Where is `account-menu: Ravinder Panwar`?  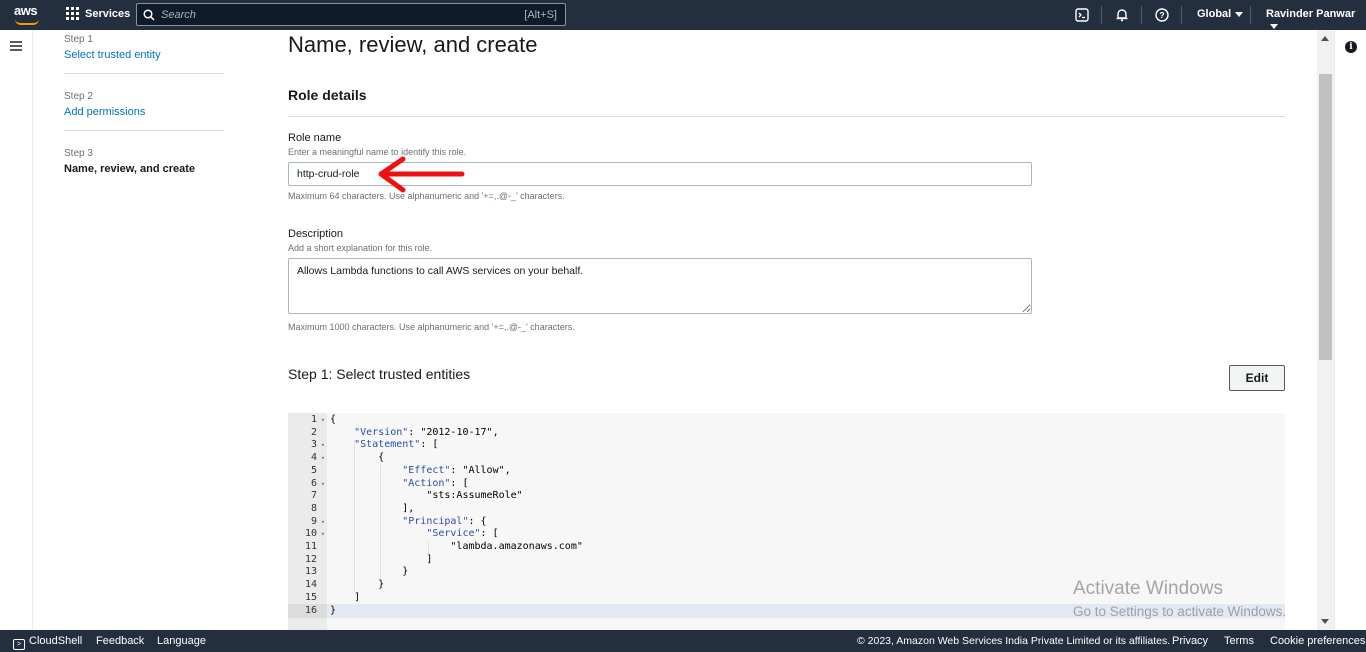 account-menu: Ravinder Panwar is located at coordinates (1316, 20).